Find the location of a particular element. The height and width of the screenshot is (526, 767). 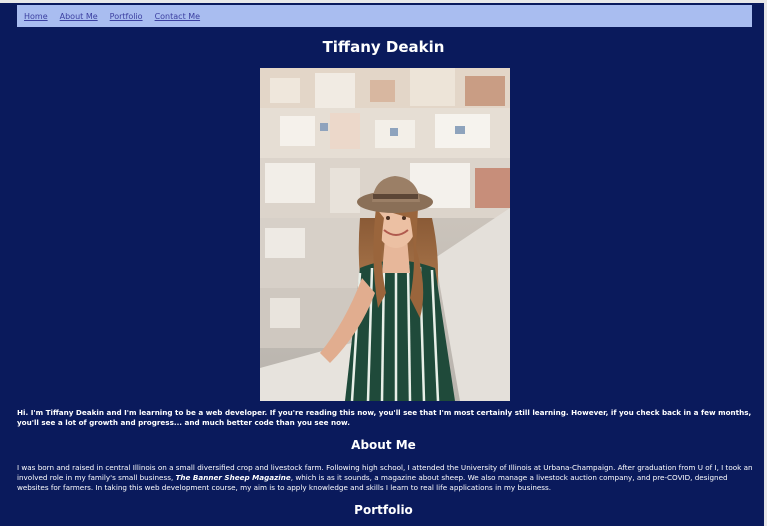

top-nav: Home About Me Portfolio Contact Me is located at coordinates (384, 16).